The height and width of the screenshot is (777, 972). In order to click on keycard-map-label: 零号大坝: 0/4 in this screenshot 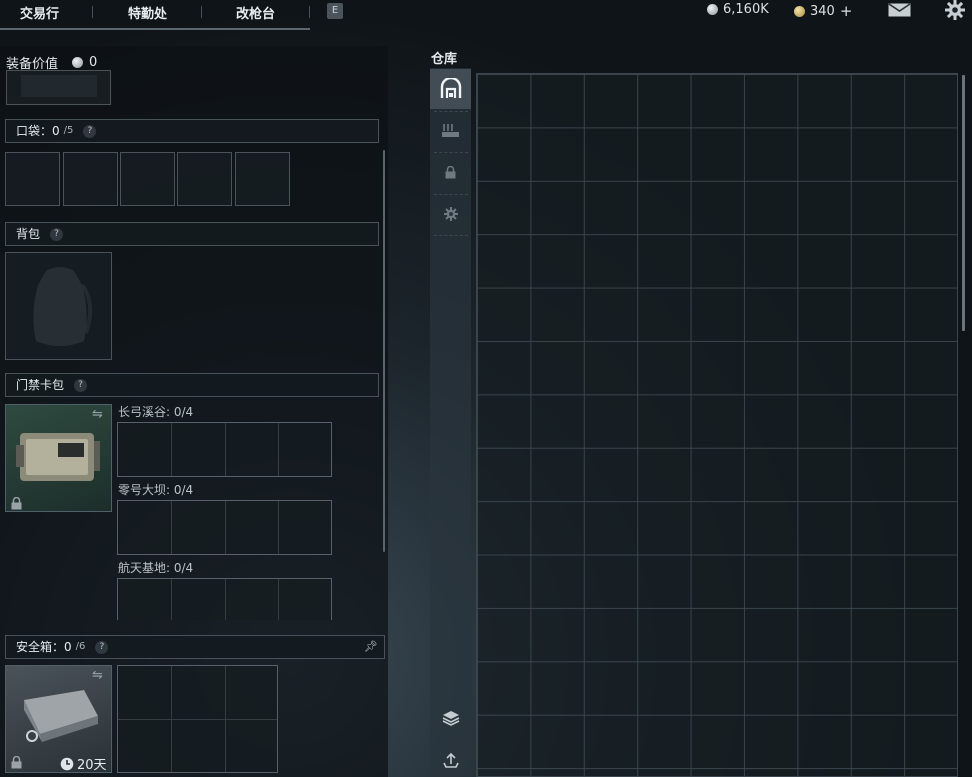, I will do `click(156, 490)`.